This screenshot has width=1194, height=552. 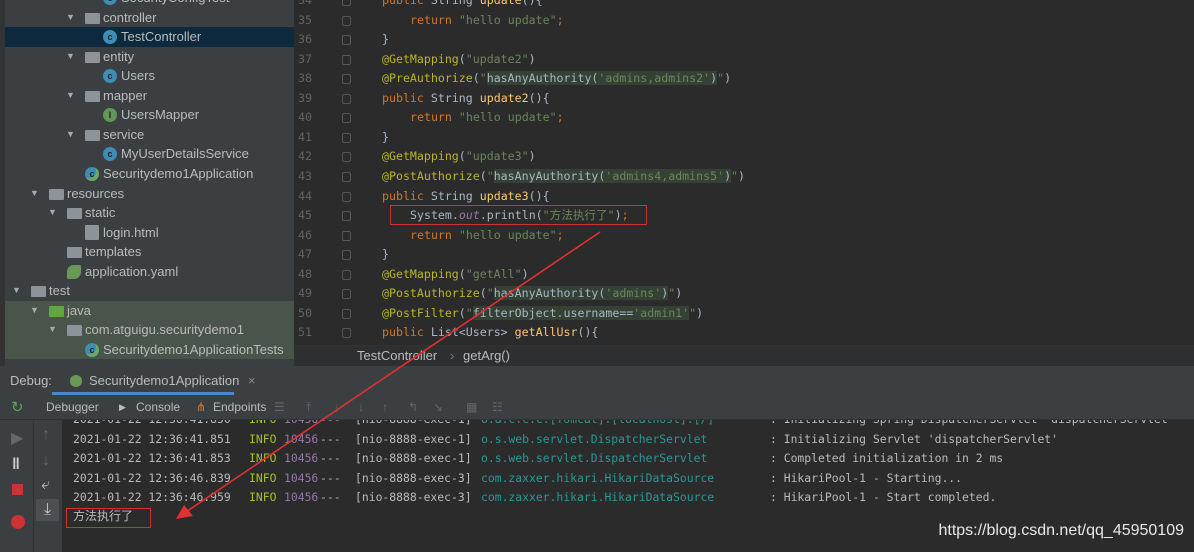 What do you see at coordinates (184, 512) in the screenshot?
I see `arrow-head` at bounding box center [184, 512].